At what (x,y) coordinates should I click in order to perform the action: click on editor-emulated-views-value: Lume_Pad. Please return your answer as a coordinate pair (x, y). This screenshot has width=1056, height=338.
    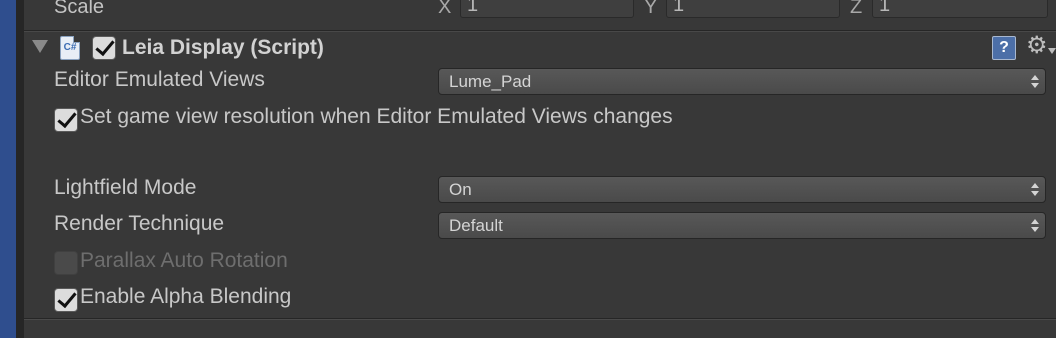
    Looking at the image, I should click on (490, 81).